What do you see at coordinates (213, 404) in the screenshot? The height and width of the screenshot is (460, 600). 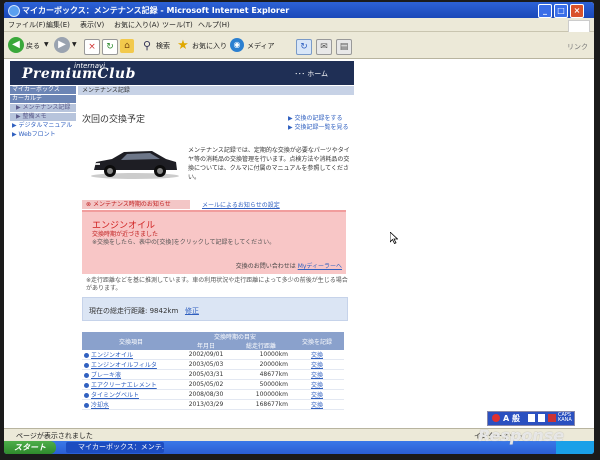 I see `table-row: 冷却水 2013/03/29 168677km 交換` at bounding box center [213, 404].